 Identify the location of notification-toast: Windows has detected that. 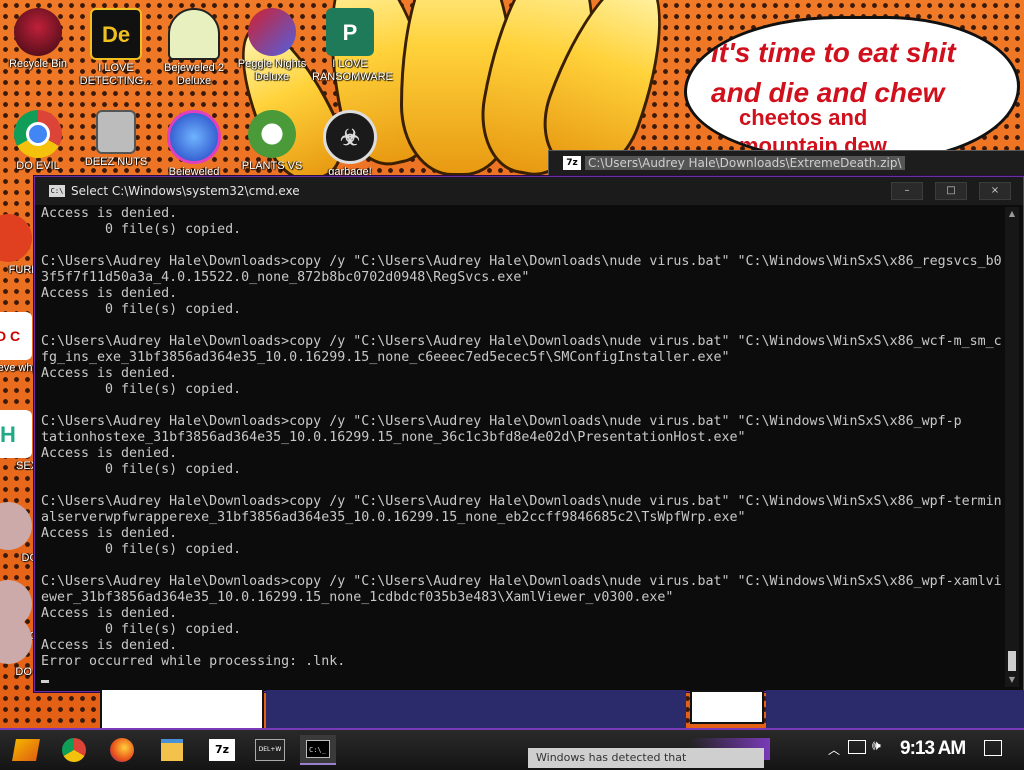
(646, 758).